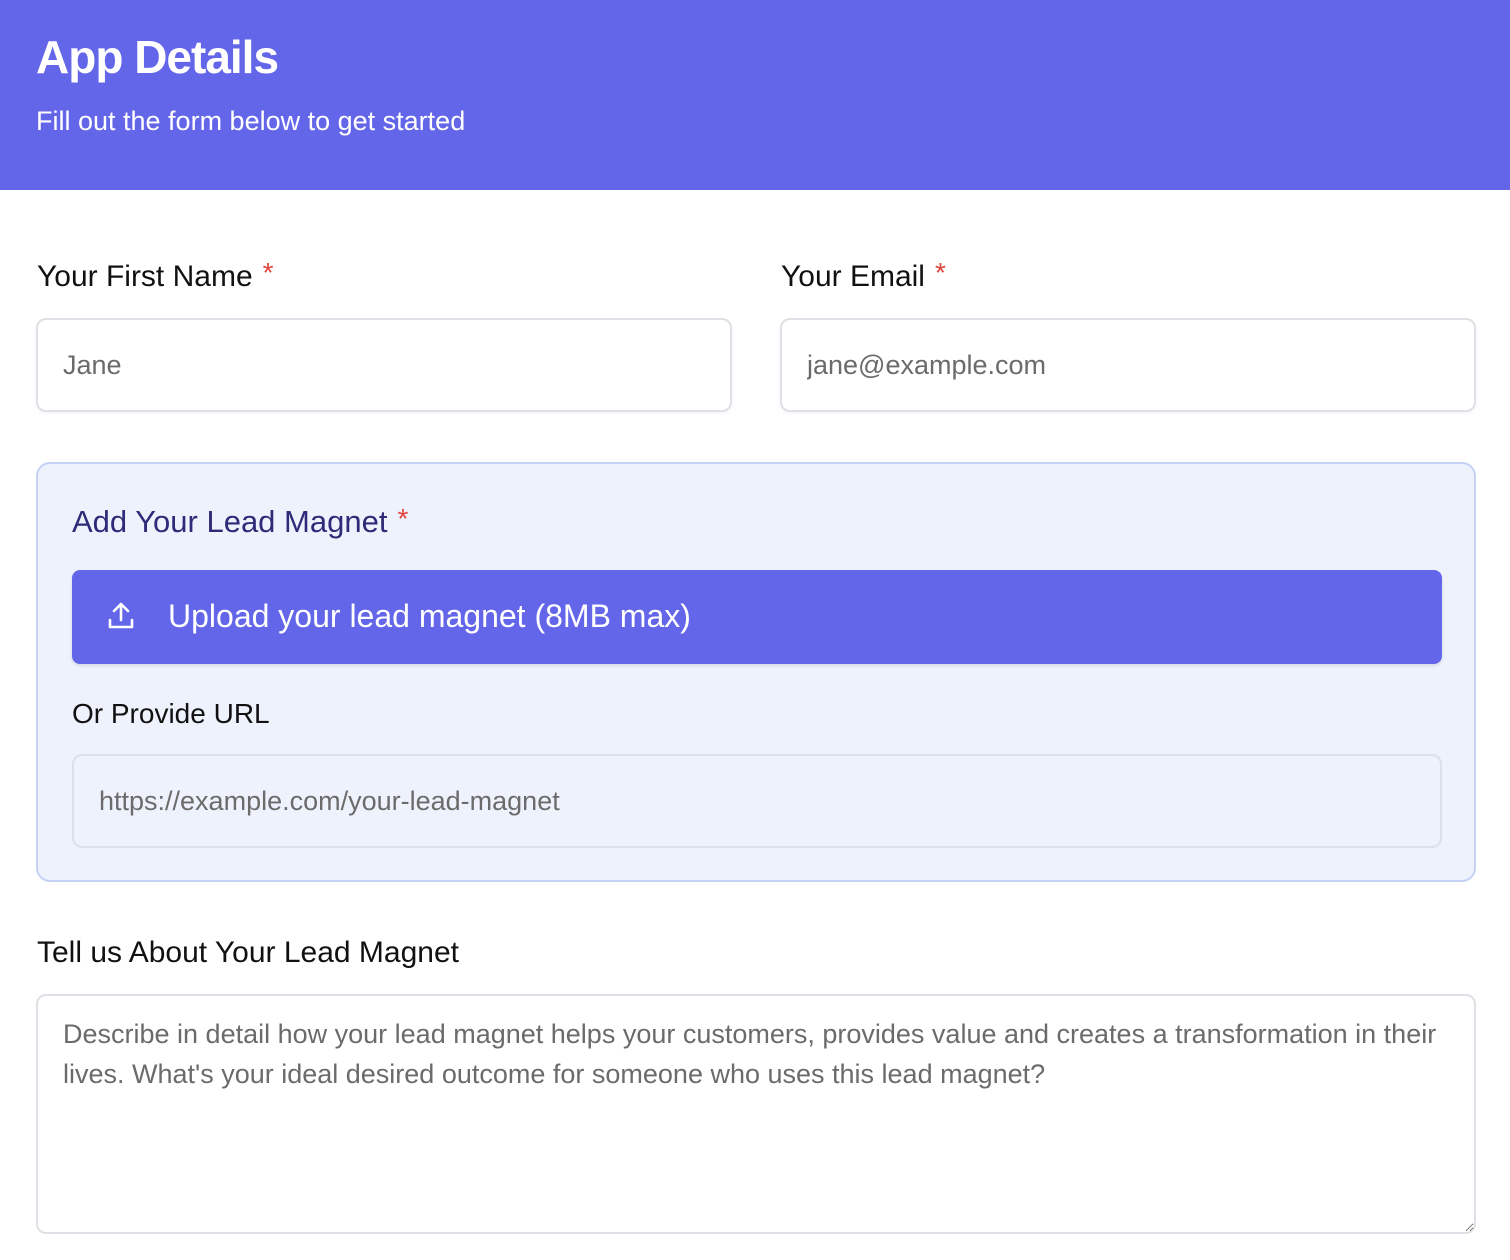  I want to click on about-label: Tell us About Your Lead Magnet, so click(248, 952).